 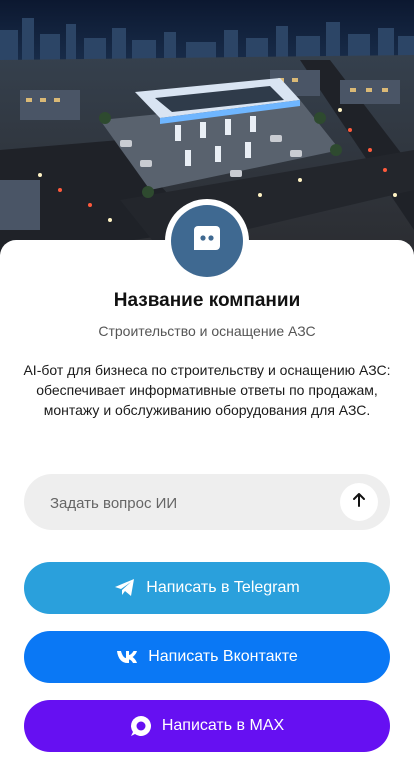 I want to click on max-icon, so click(x=141, y=726).